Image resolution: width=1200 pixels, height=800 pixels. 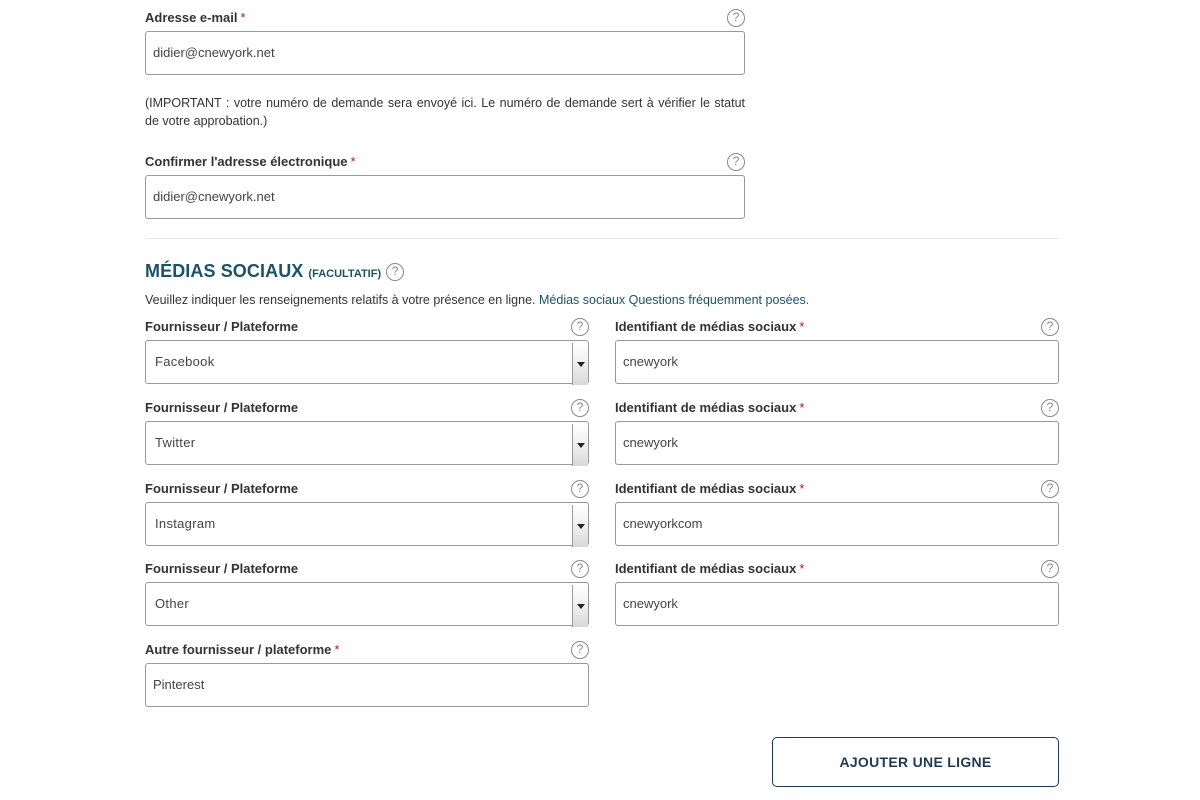 I want to click on other-provider-input: Pinterest, so click(x=367, y=685).